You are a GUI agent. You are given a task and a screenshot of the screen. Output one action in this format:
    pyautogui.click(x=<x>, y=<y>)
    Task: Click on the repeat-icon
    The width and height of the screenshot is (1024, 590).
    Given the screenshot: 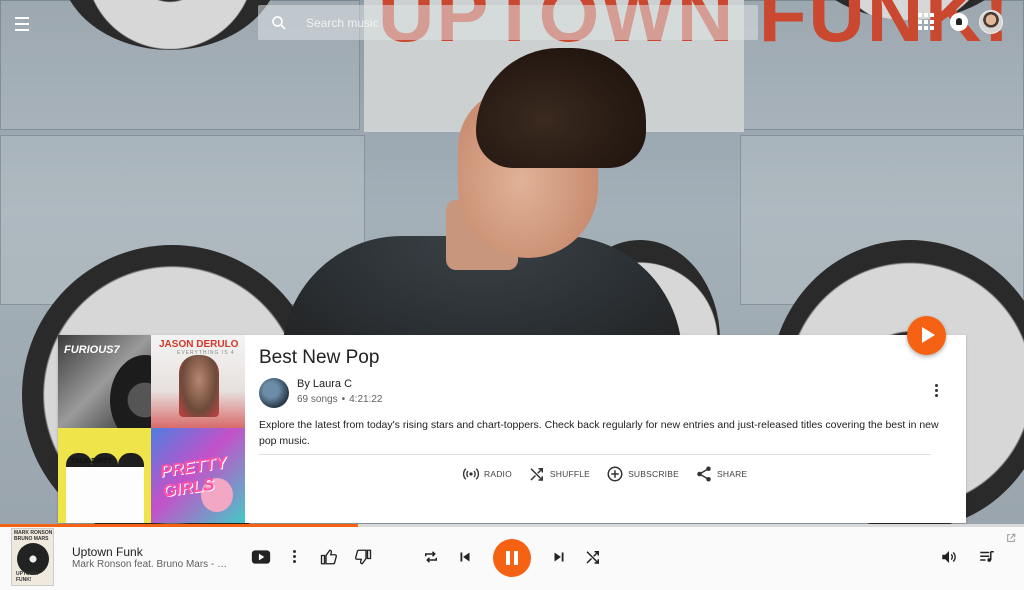 What is the action you would take?
    pyautogui.click(x=431, y=557)
    